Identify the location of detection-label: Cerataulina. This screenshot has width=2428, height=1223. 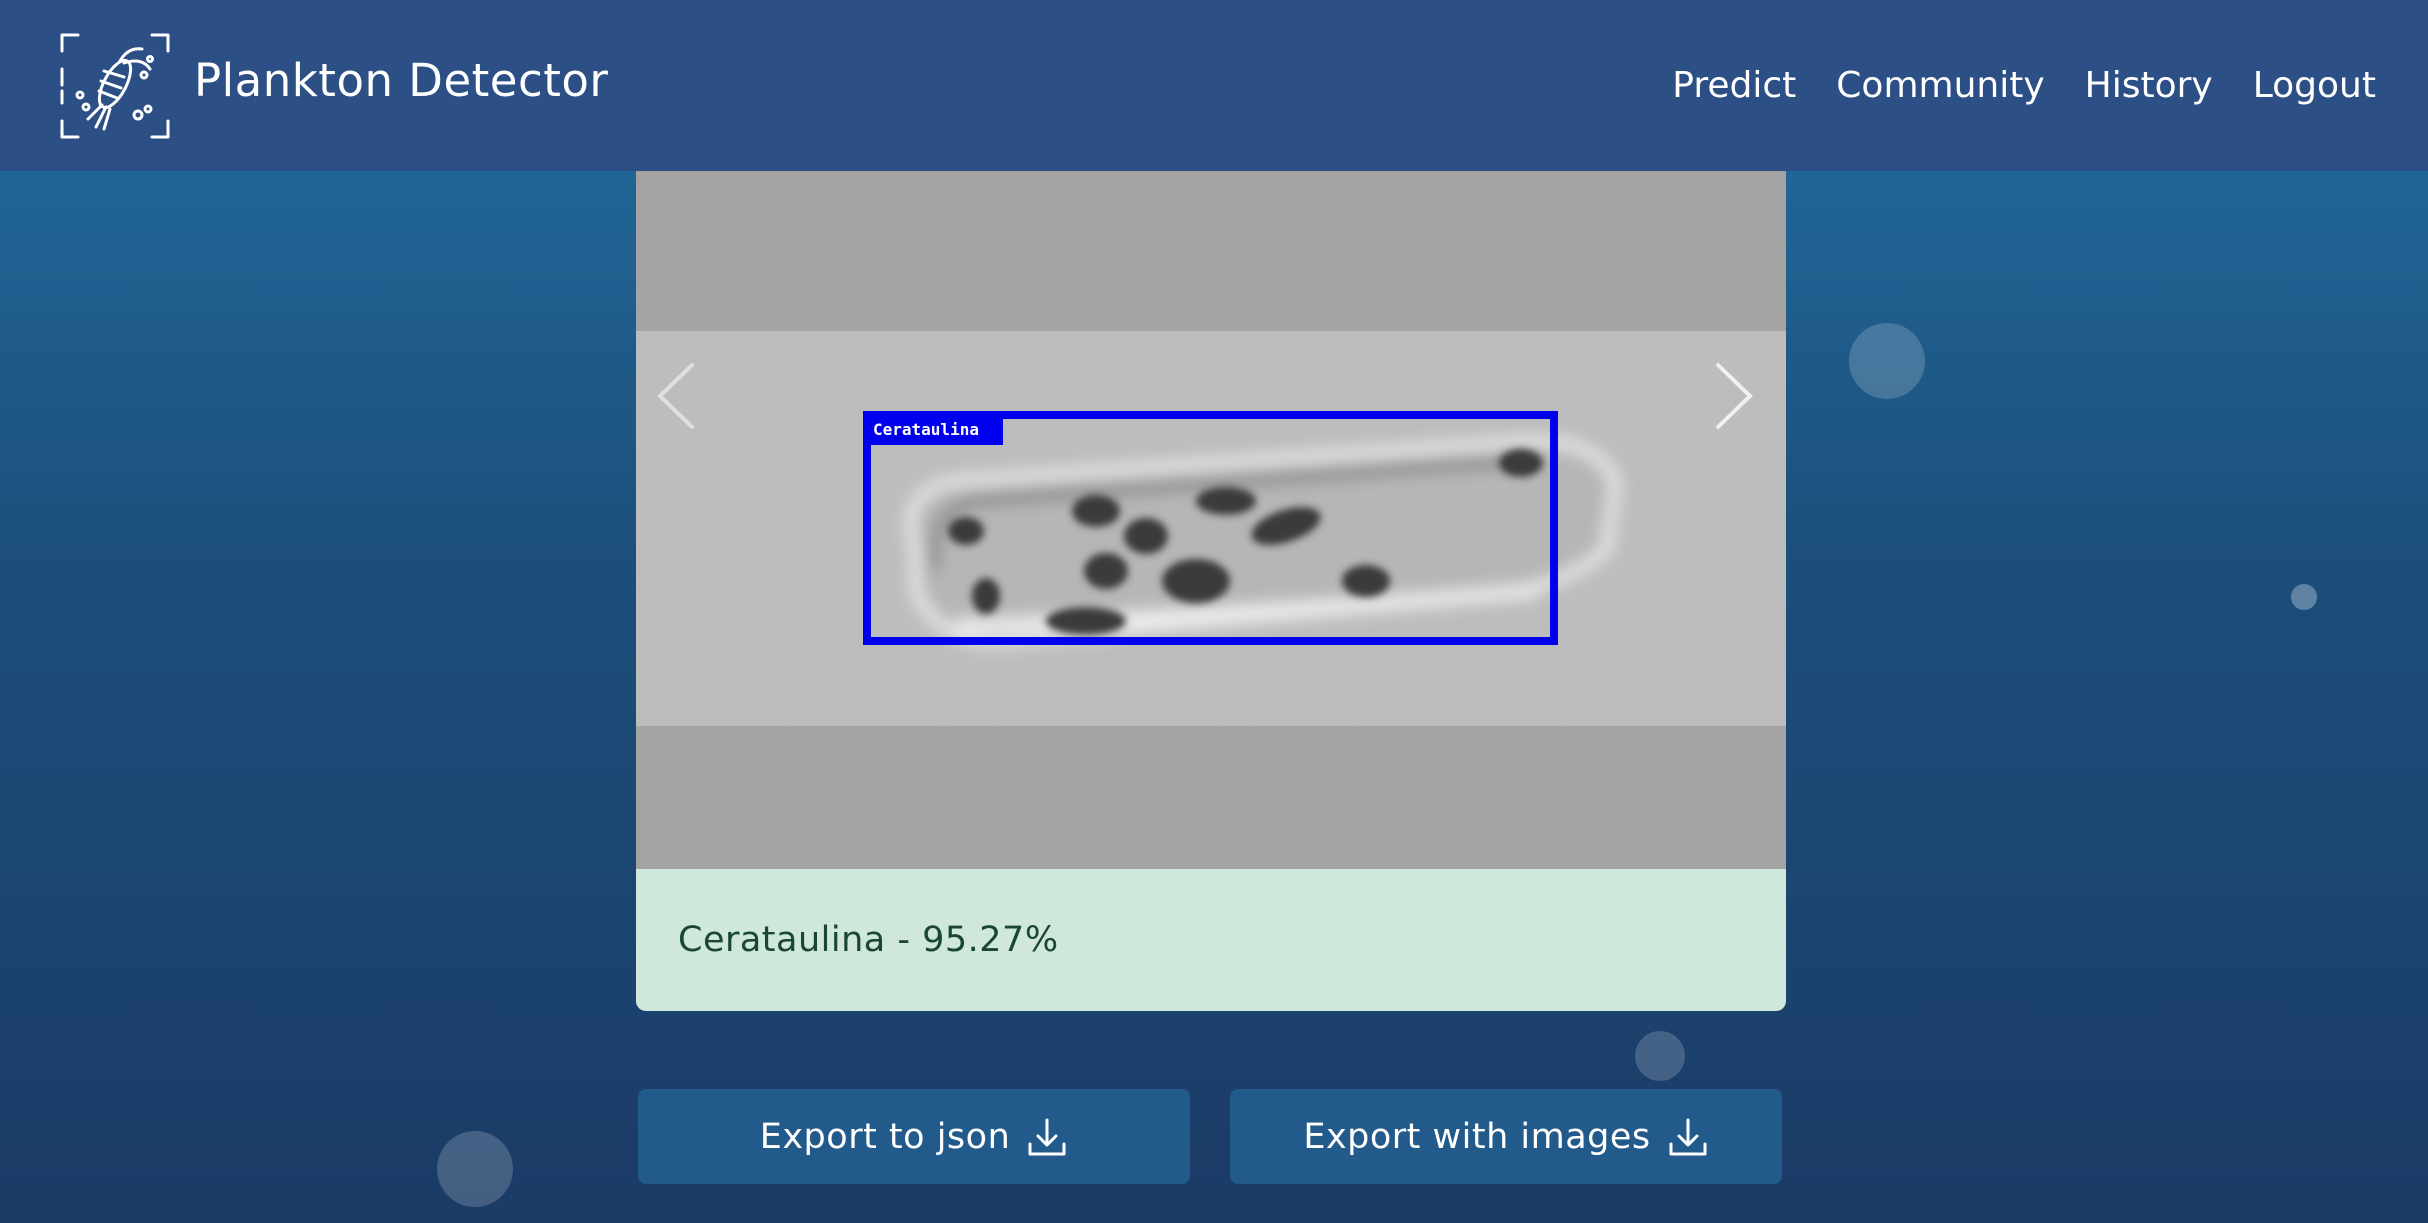
(926, 429).